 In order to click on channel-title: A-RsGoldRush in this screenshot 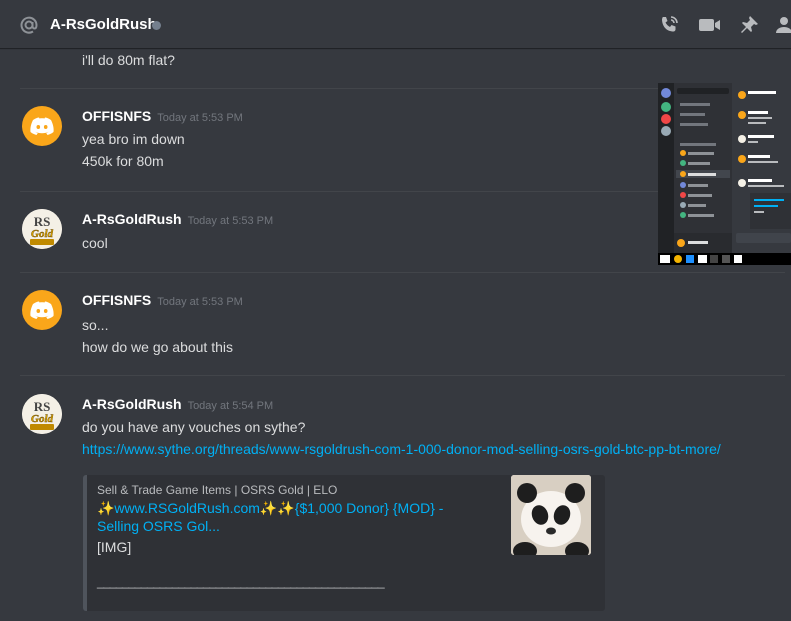, I will do `click(103, 24)`.